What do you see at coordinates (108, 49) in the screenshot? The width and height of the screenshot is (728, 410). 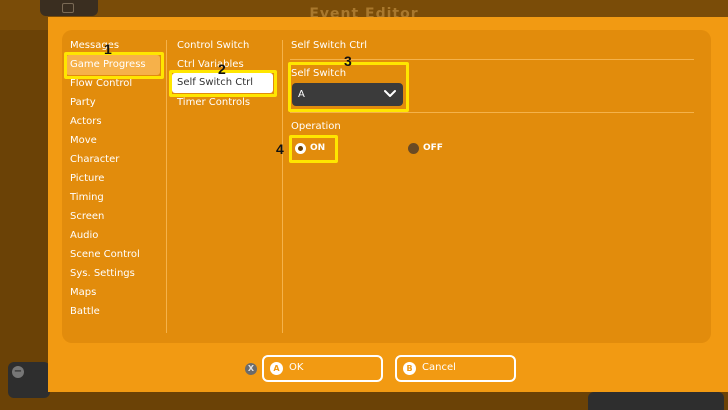 I see `annotation-number-1: 1` at bounding box center [108, 49].